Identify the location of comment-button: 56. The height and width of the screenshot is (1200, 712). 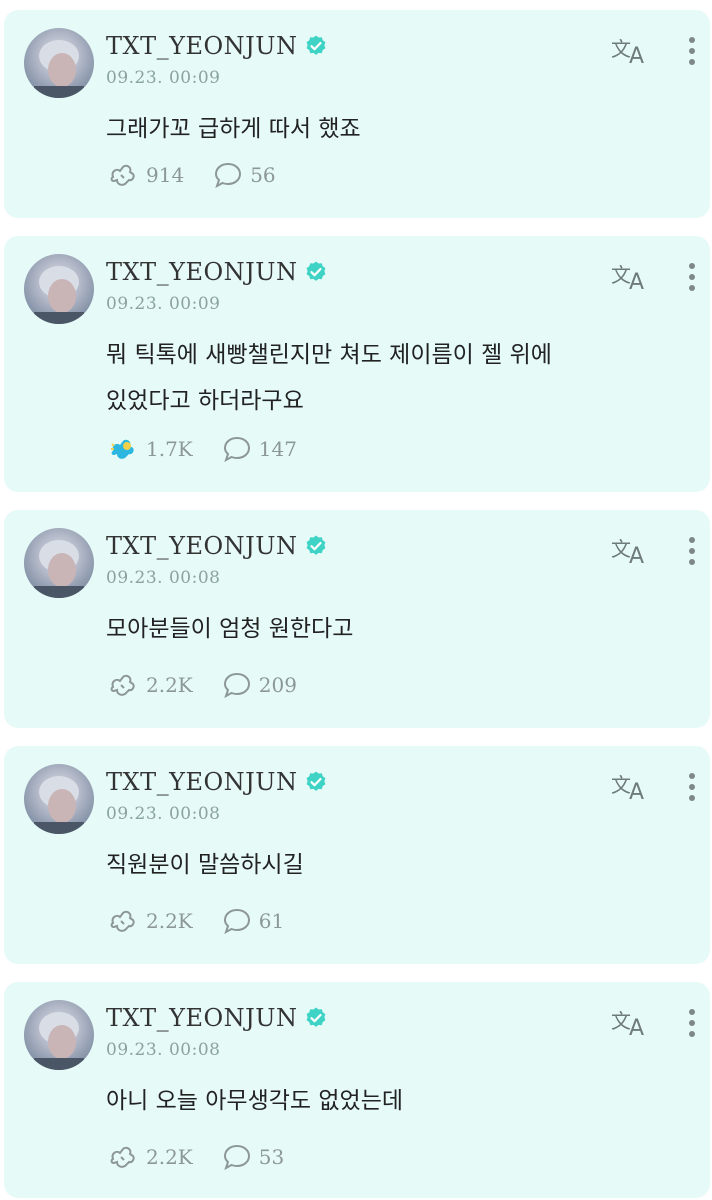
(245, 175).